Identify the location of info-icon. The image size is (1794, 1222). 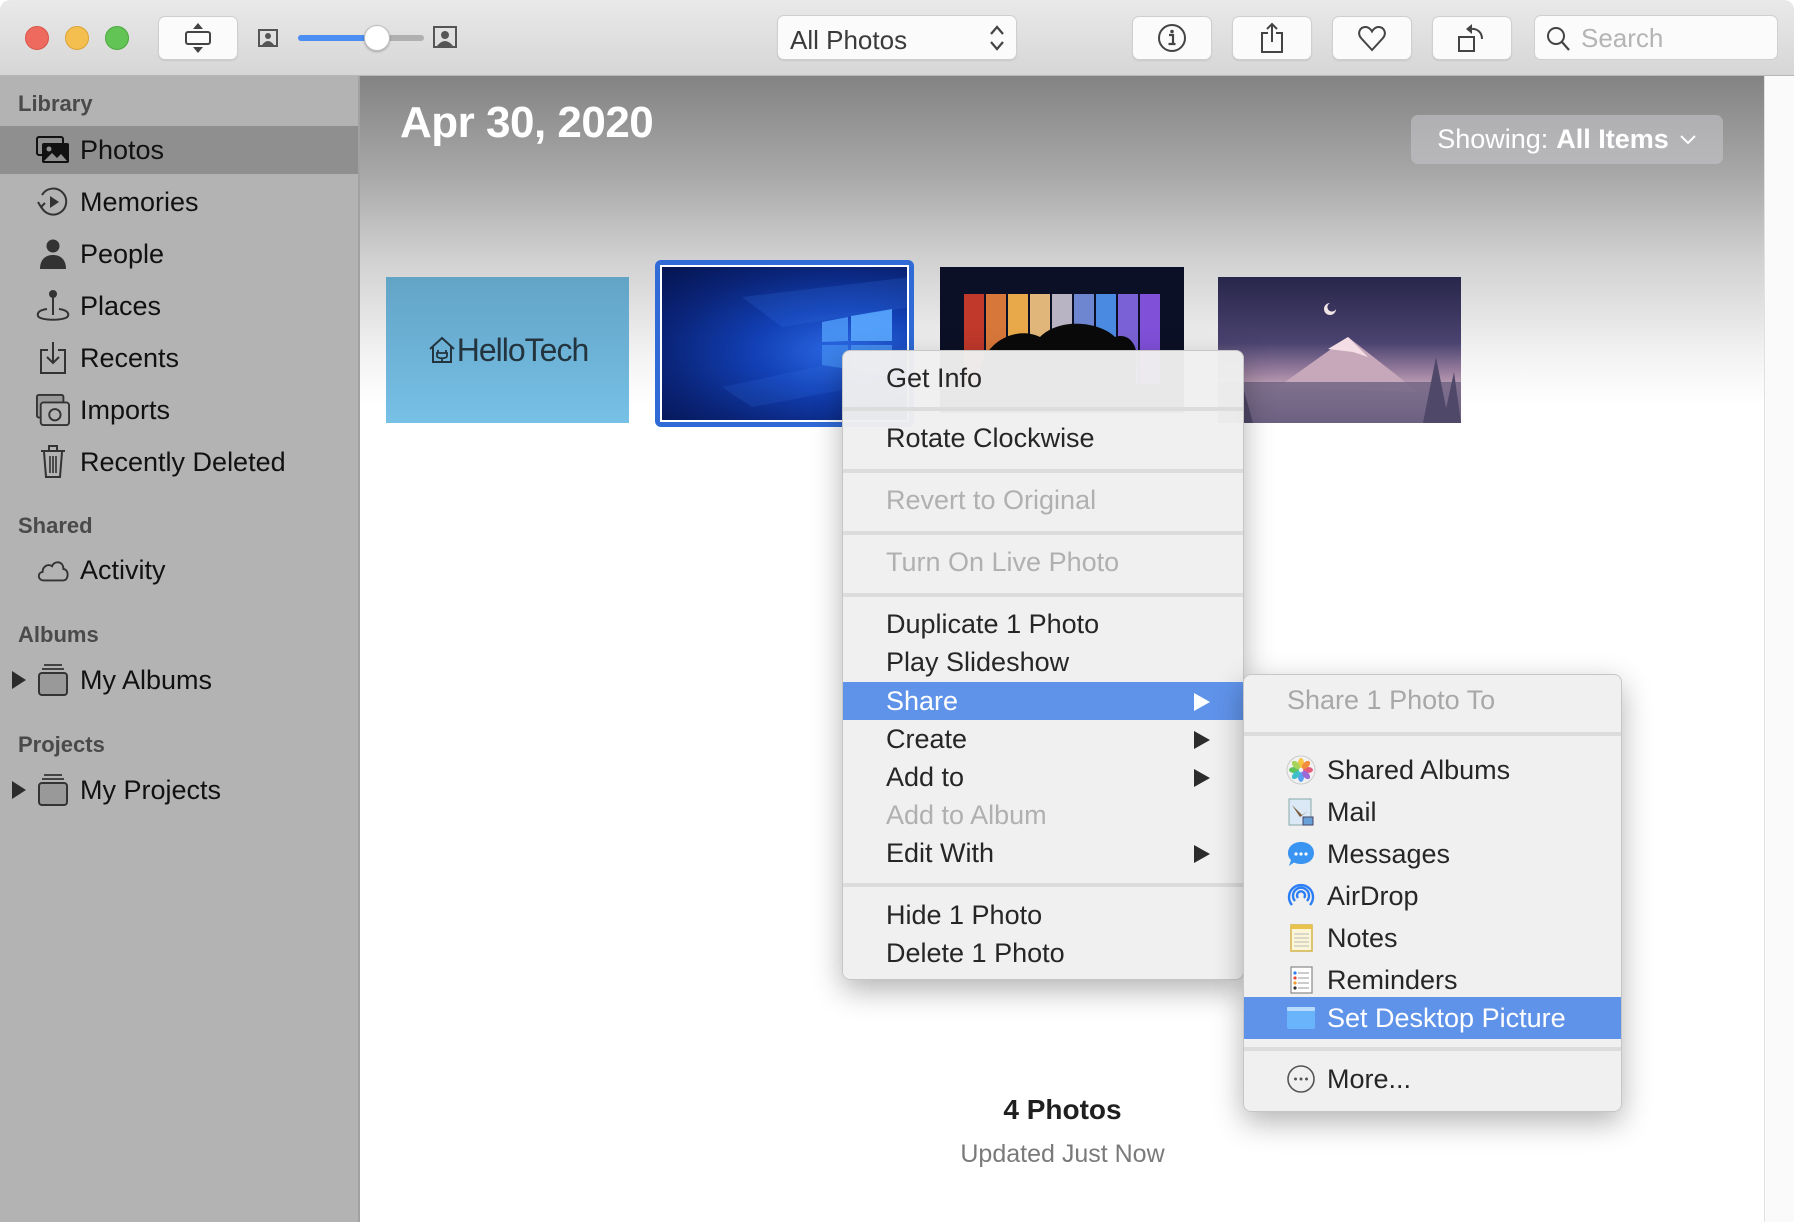
(1172, 38).